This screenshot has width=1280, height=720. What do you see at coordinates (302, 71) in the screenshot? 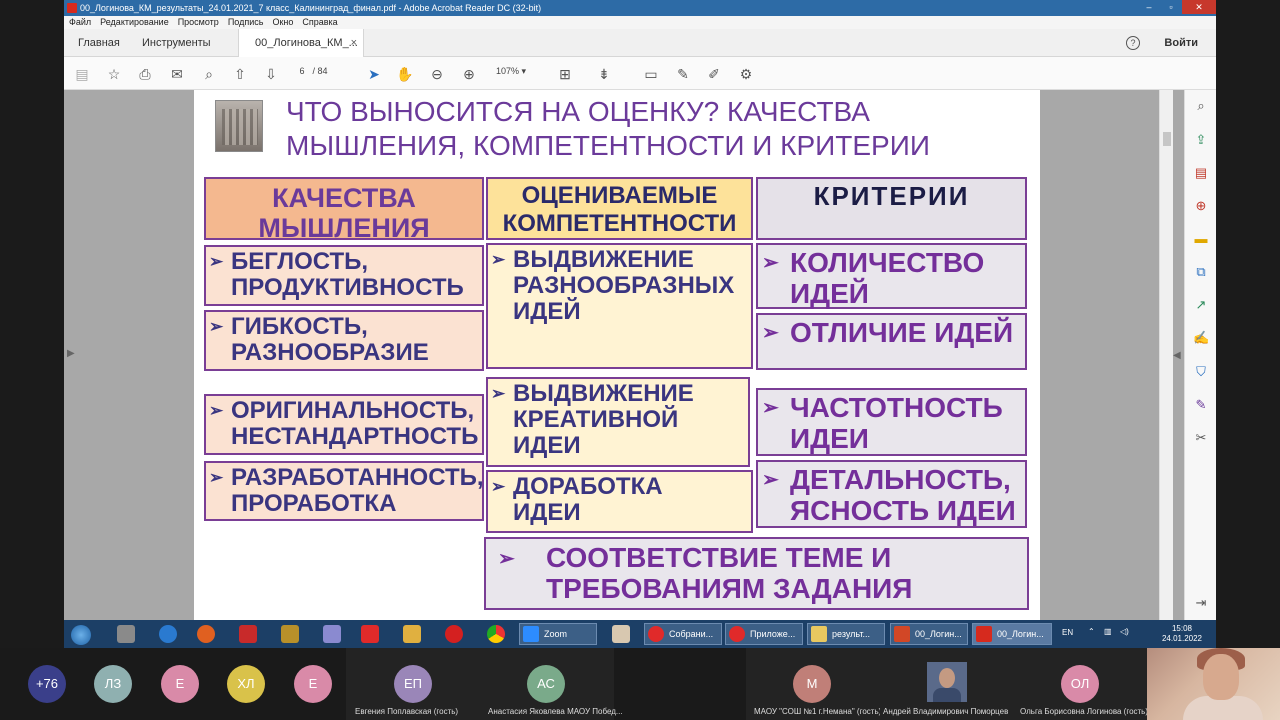
I see `page-number-input: 6` at bounding box center [302, 71].